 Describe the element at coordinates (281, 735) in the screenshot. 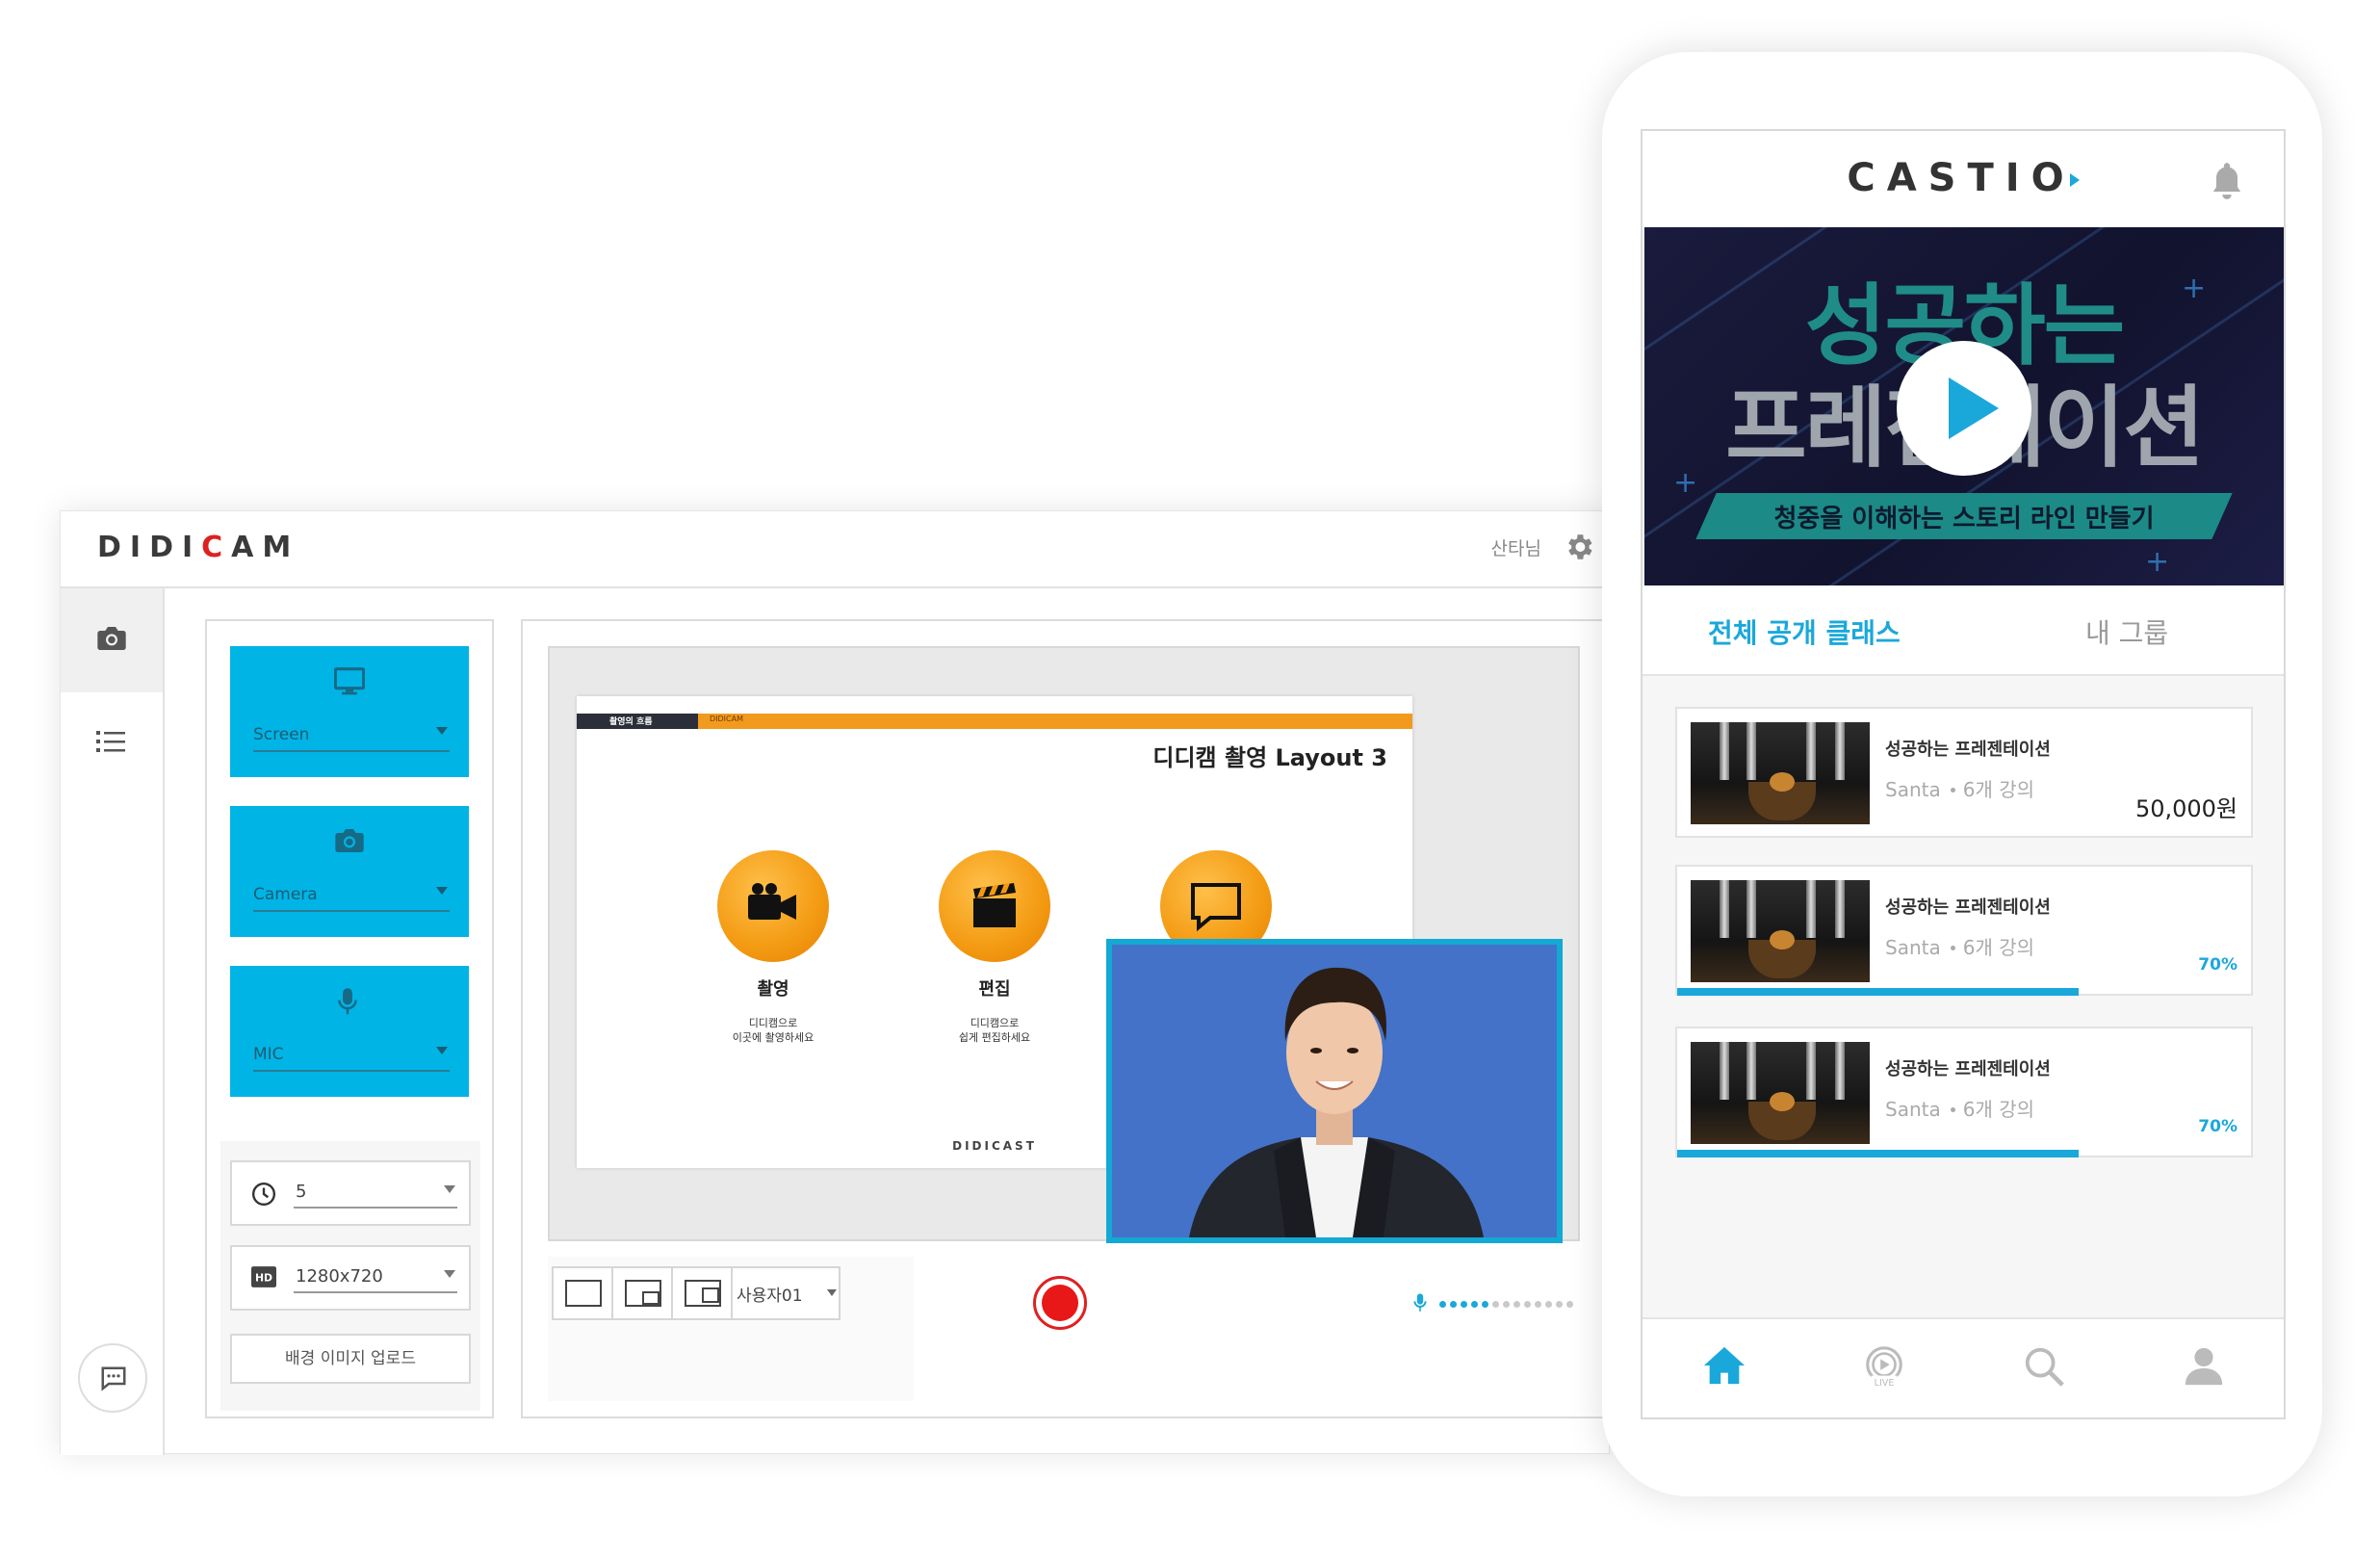

I see `screen-source-label: Screen` at that location.